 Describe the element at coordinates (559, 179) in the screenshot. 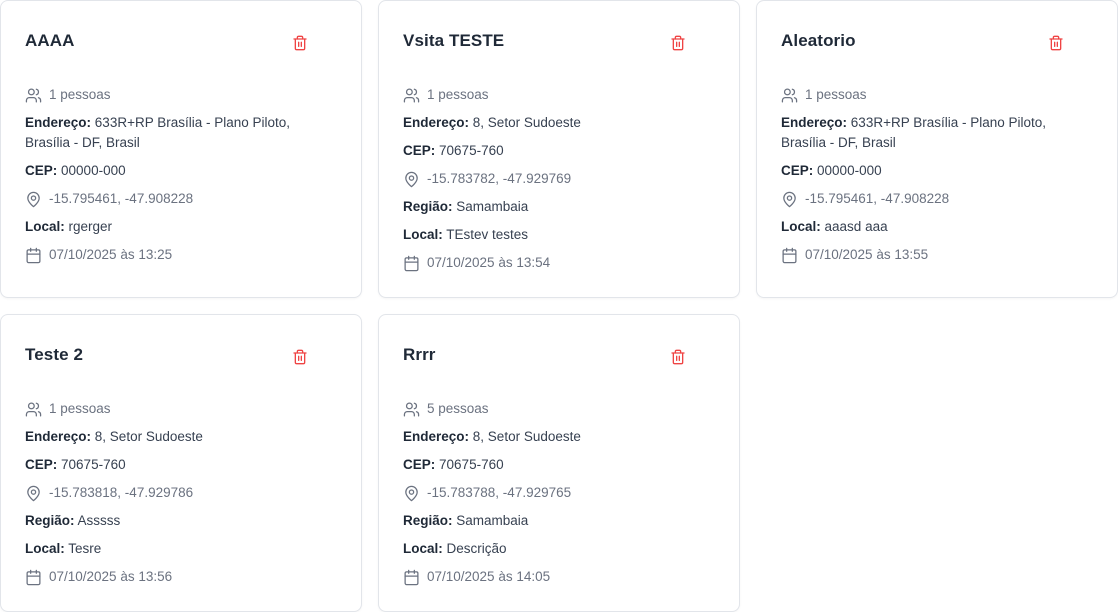

I see `coordinates-row: -15.783782, -47.929769` at that location.